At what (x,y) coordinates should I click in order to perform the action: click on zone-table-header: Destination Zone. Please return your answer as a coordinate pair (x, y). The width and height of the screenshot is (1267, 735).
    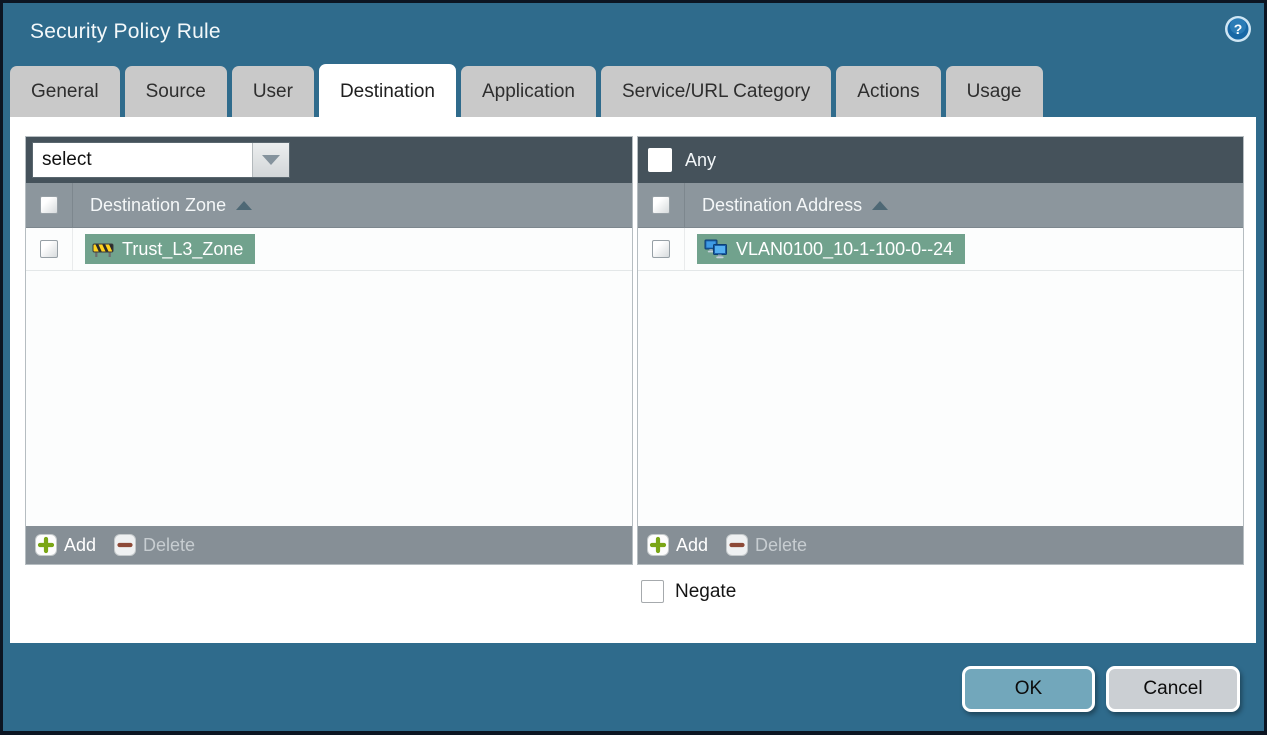
    Looking at the image, I should click on (329, 205).